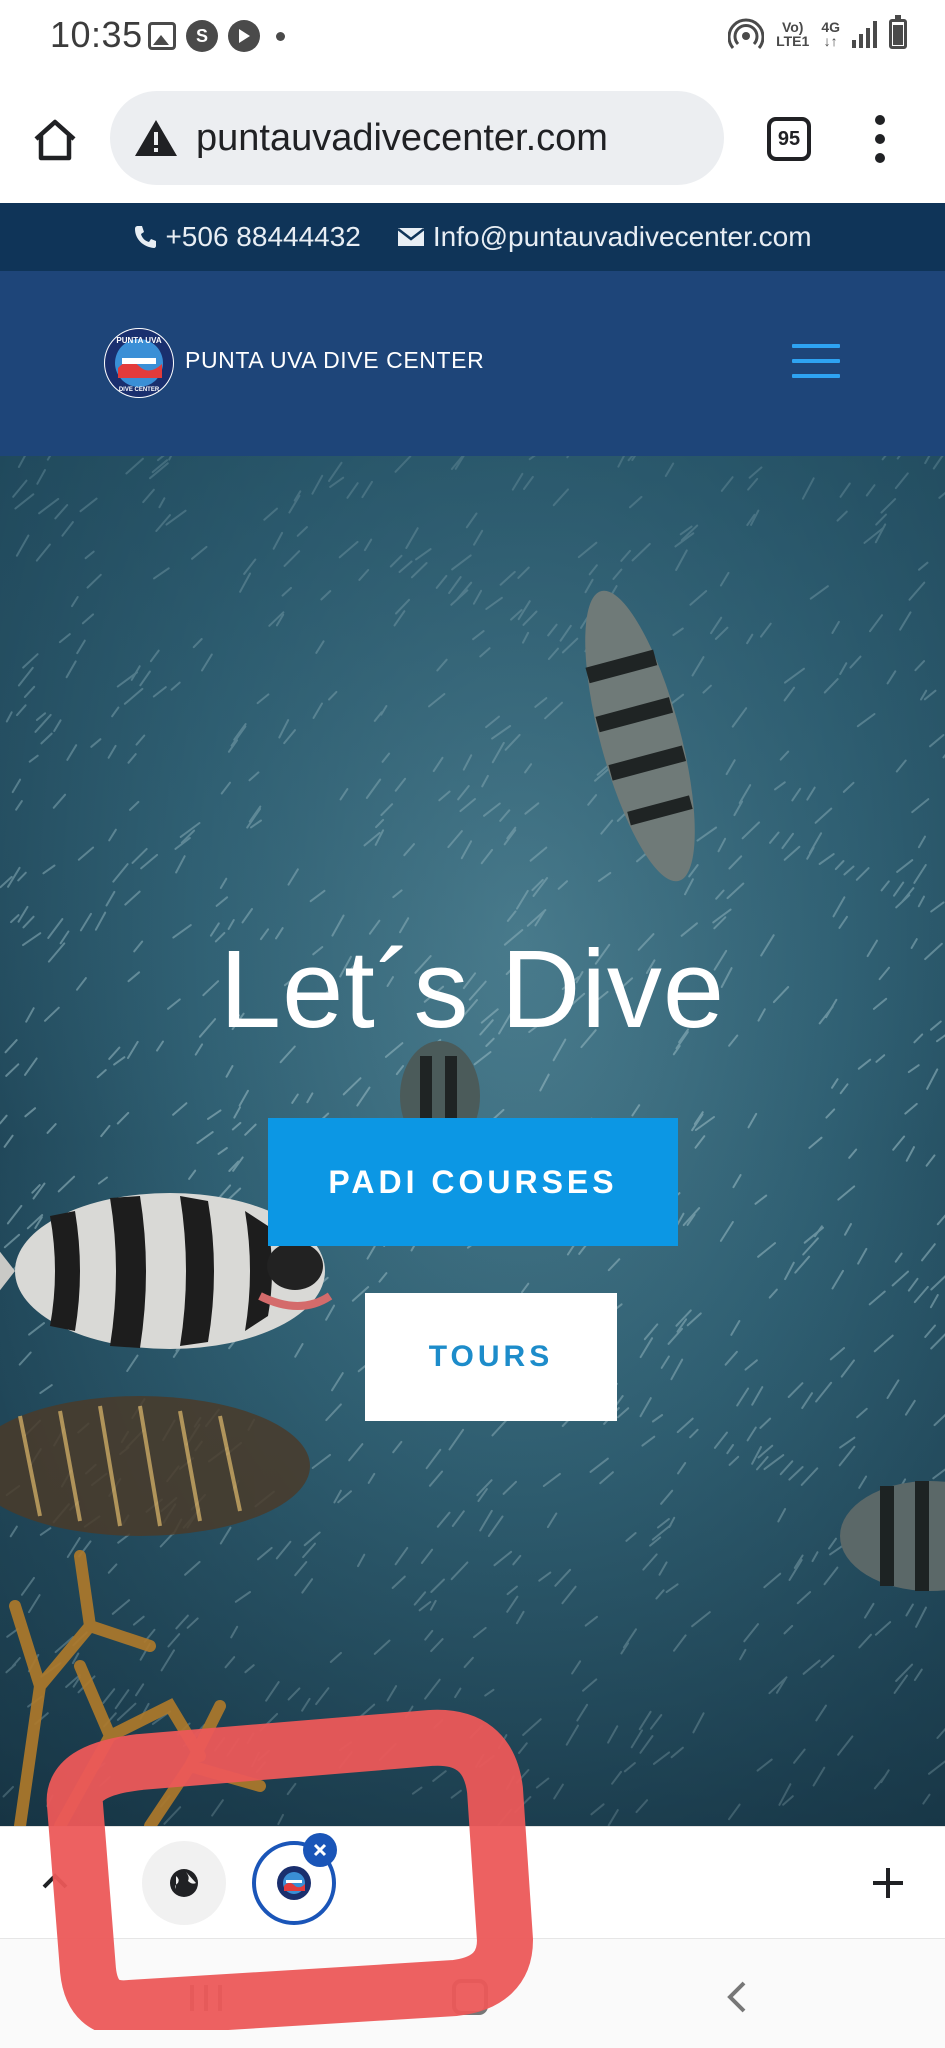 This screenshot has width=945, height=2048. I want to click on battery-icon, so click(898, 32).